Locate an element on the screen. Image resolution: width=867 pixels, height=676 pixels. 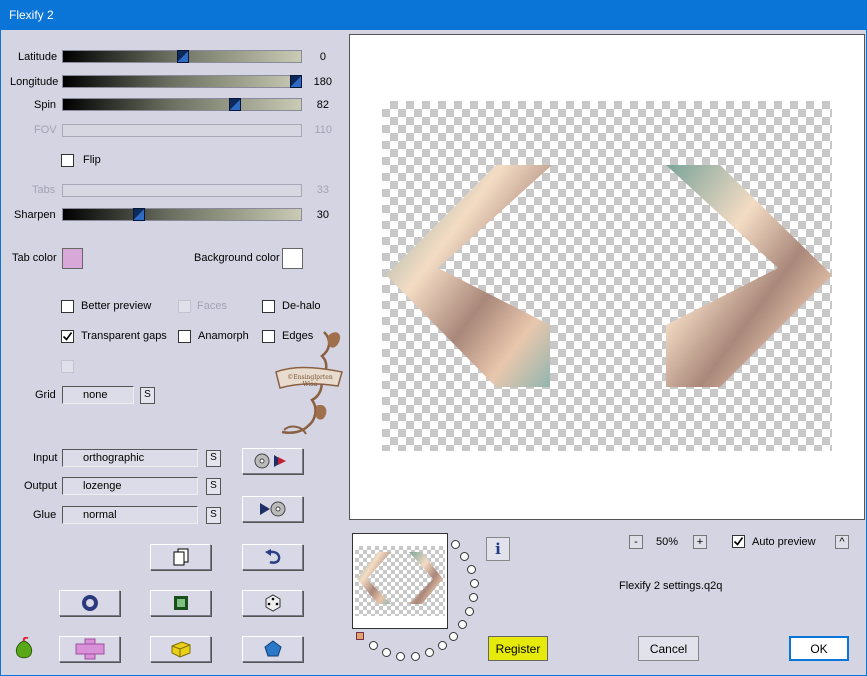
fov-label: FOV is located at coordinates (45, 130).